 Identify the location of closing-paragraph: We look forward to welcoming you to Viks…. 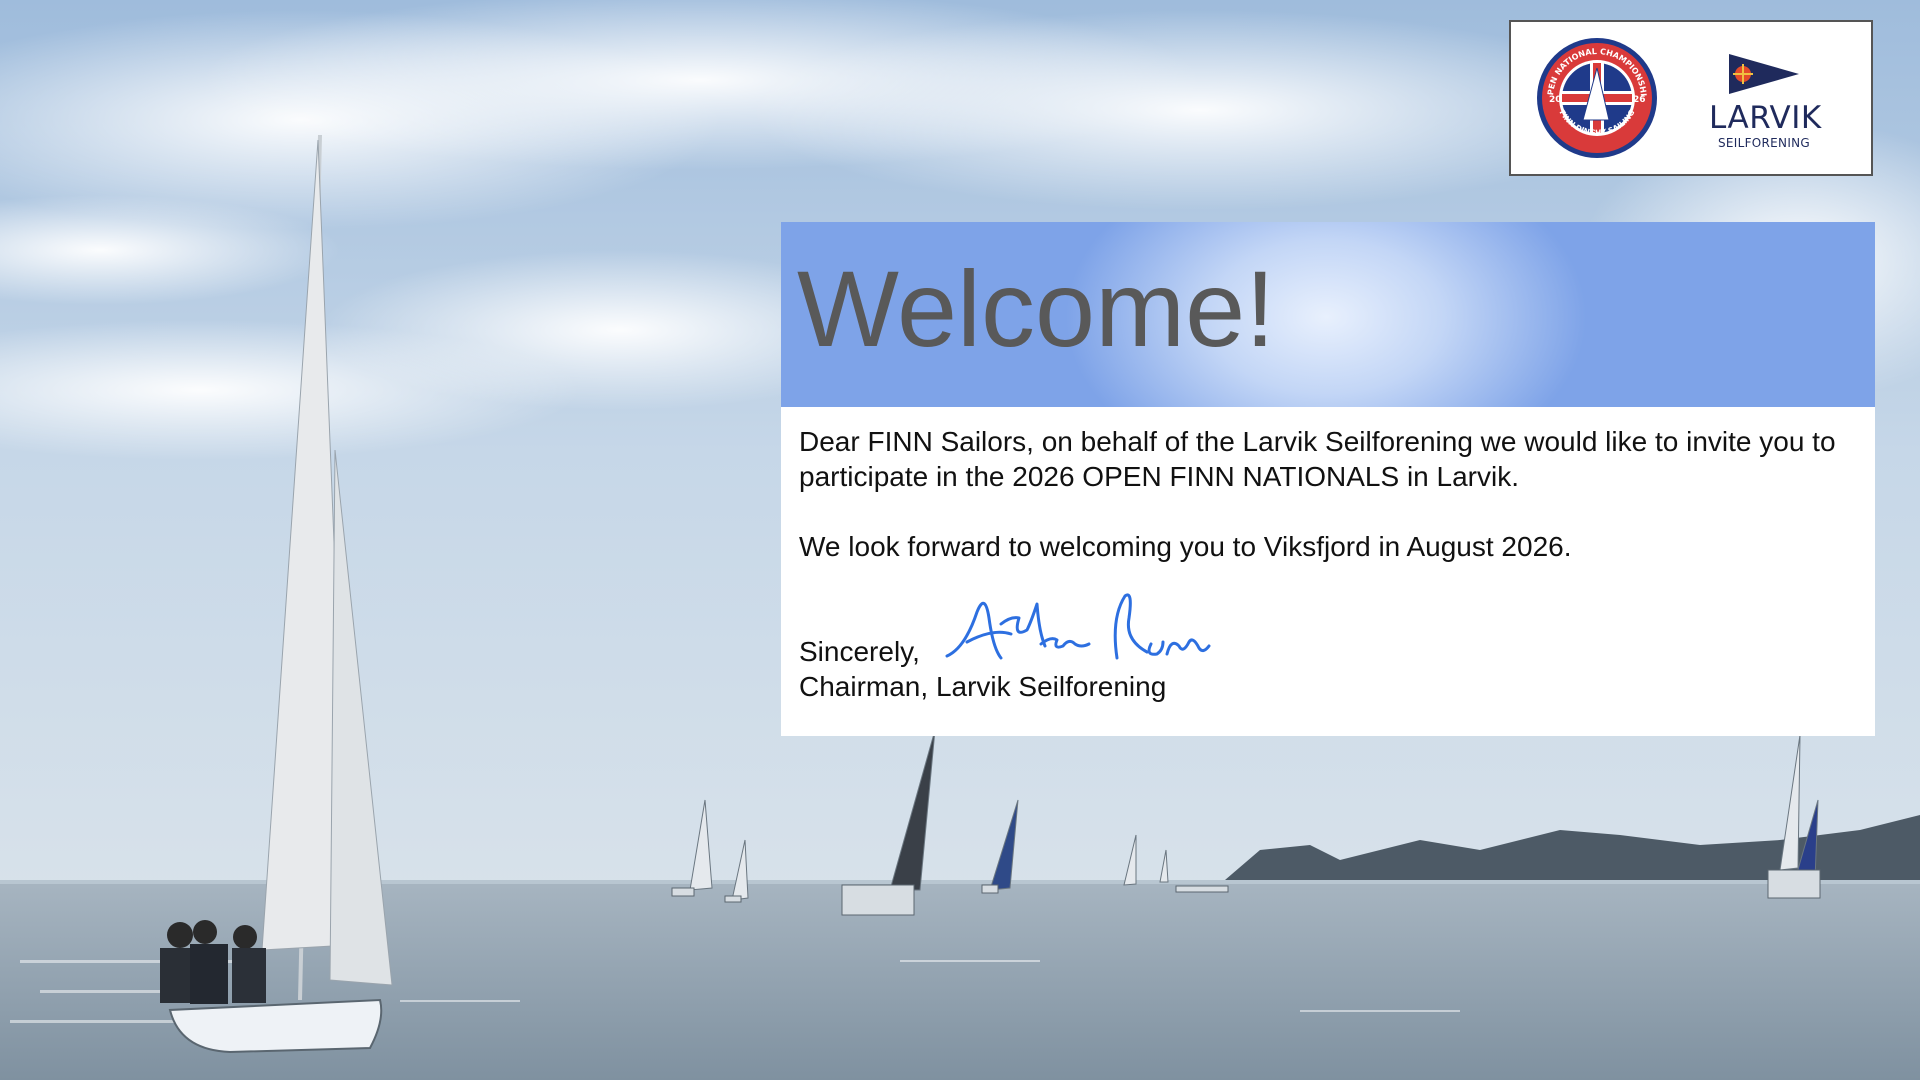
(1185, 546).